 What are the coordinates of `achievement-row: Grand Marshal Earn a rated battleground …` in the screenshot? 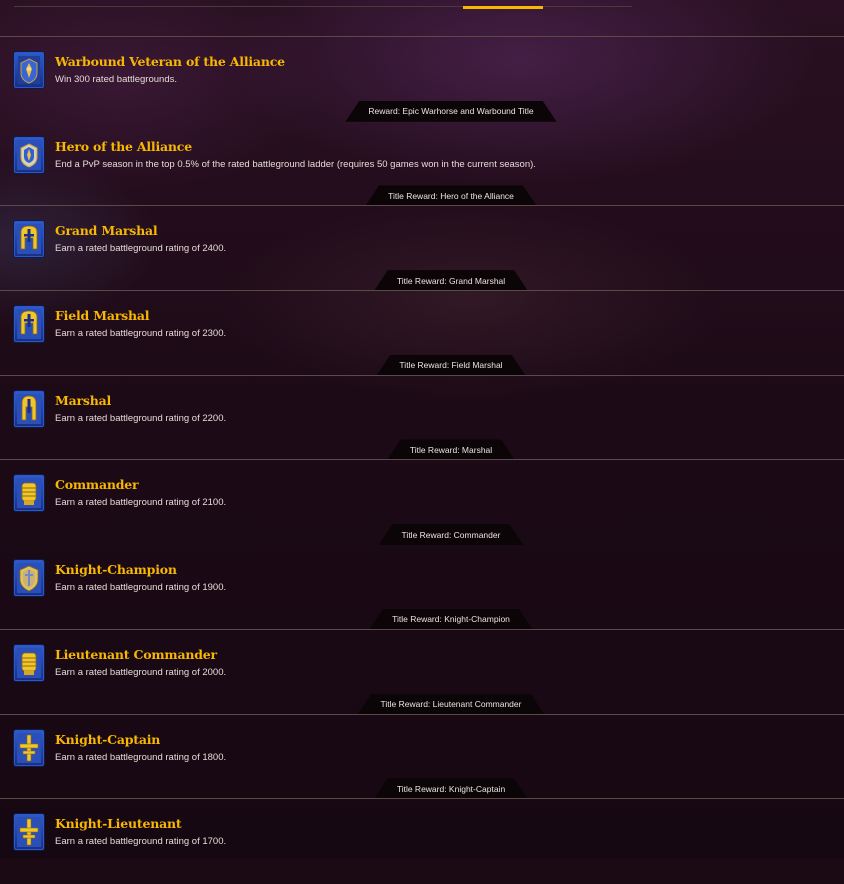 It's located at (422, 248).